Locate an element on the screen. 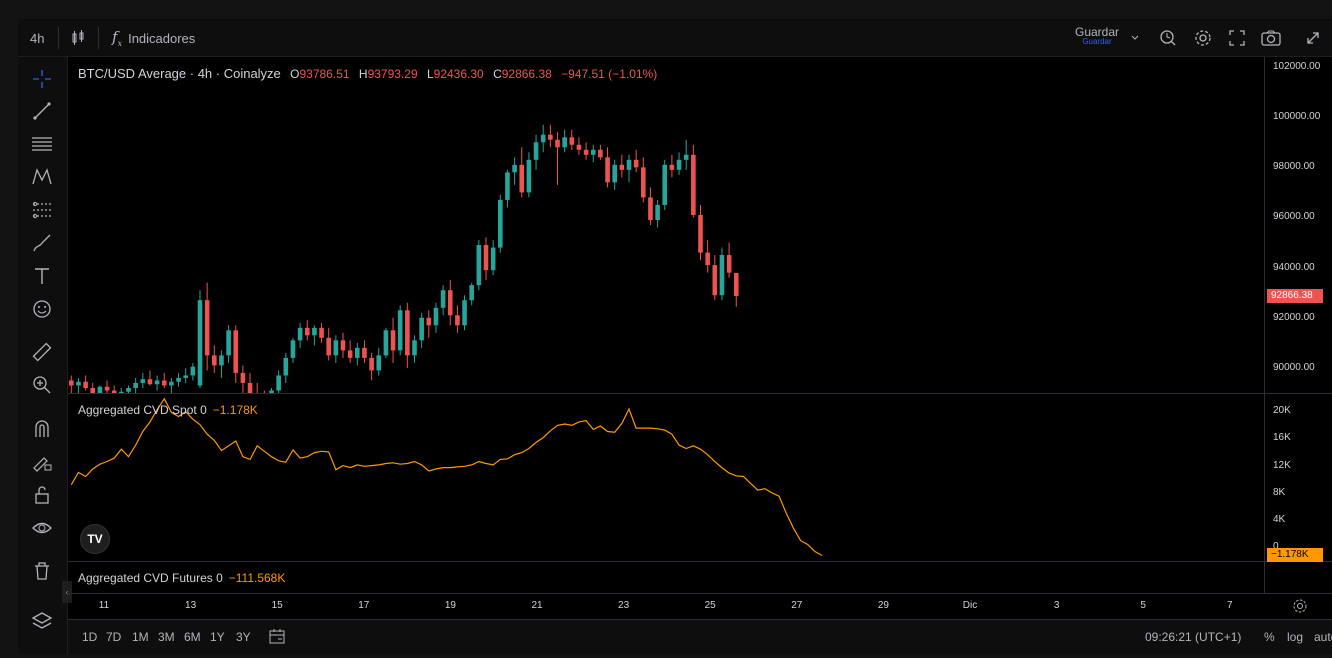 The image size is (1332, 658). magnet-icon is located at coordinates (42, 429).